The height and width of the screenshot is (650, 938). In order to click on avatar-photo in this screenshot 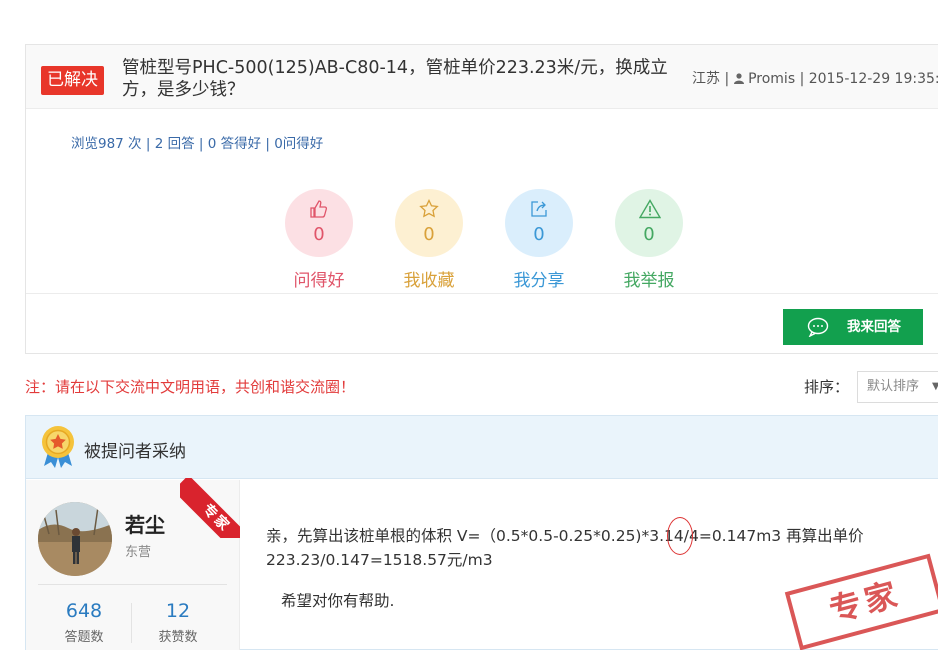, I will do `click(75, 539)`.